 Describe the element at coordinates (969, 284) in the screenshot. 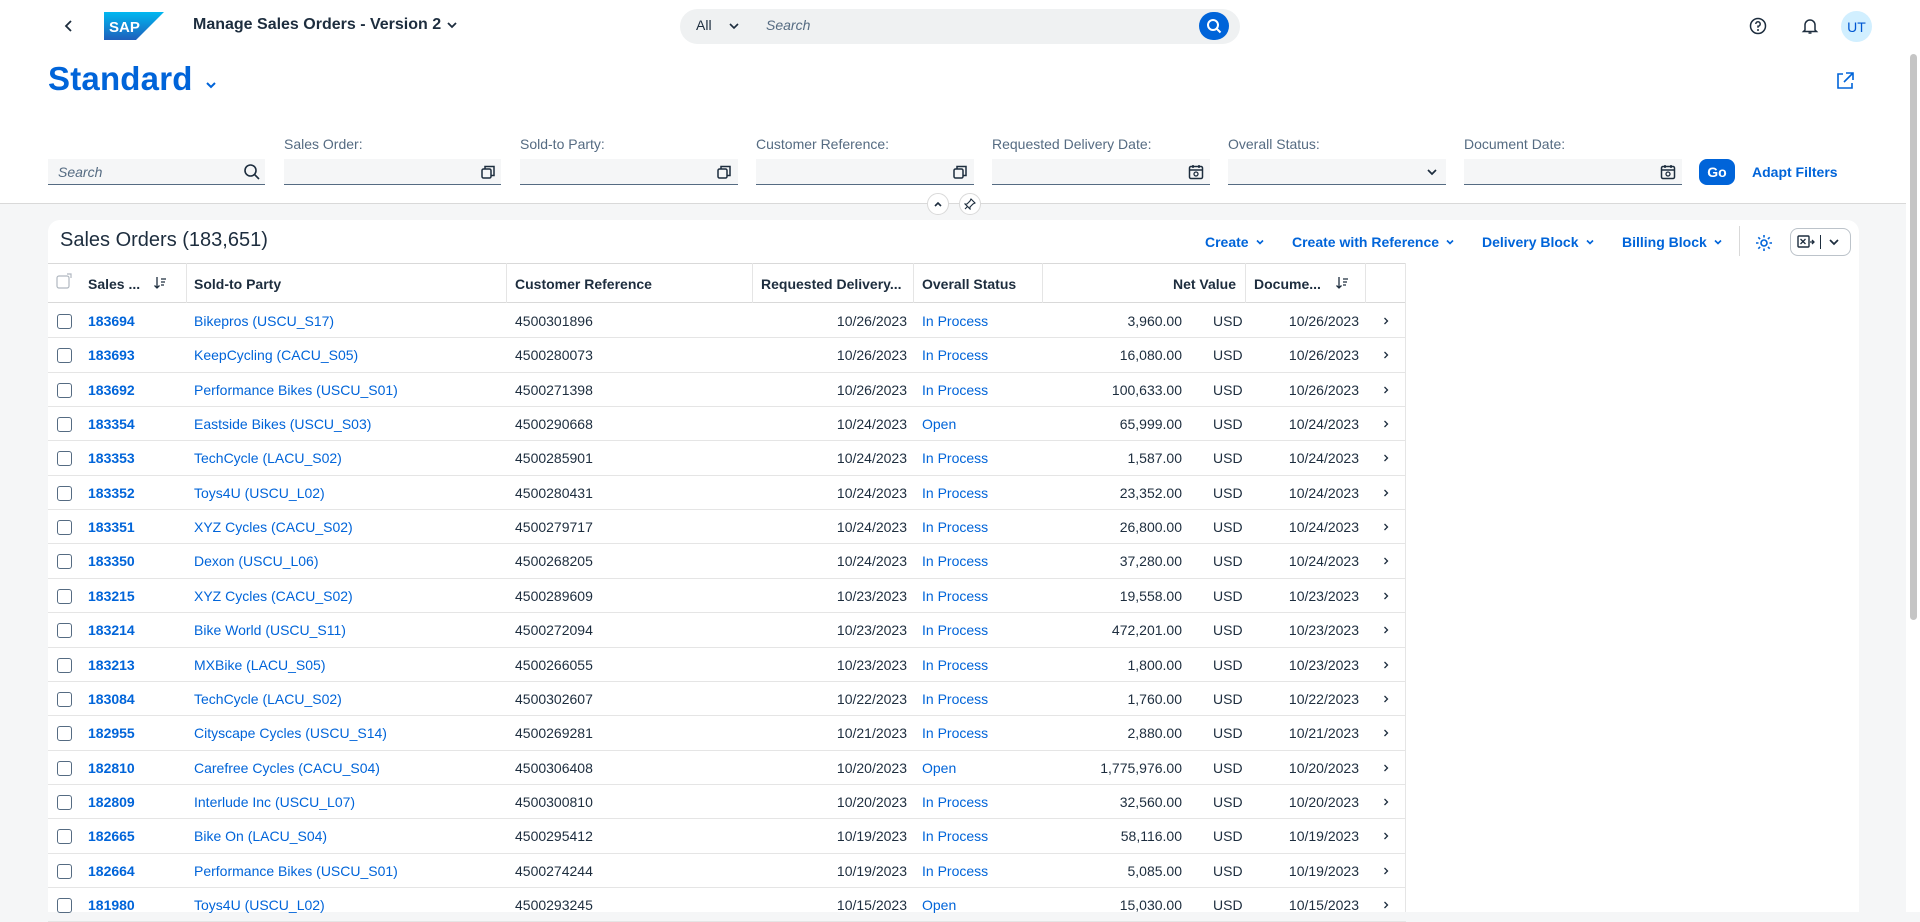

I see `column-header-overall-status: Overall Status` at that location.